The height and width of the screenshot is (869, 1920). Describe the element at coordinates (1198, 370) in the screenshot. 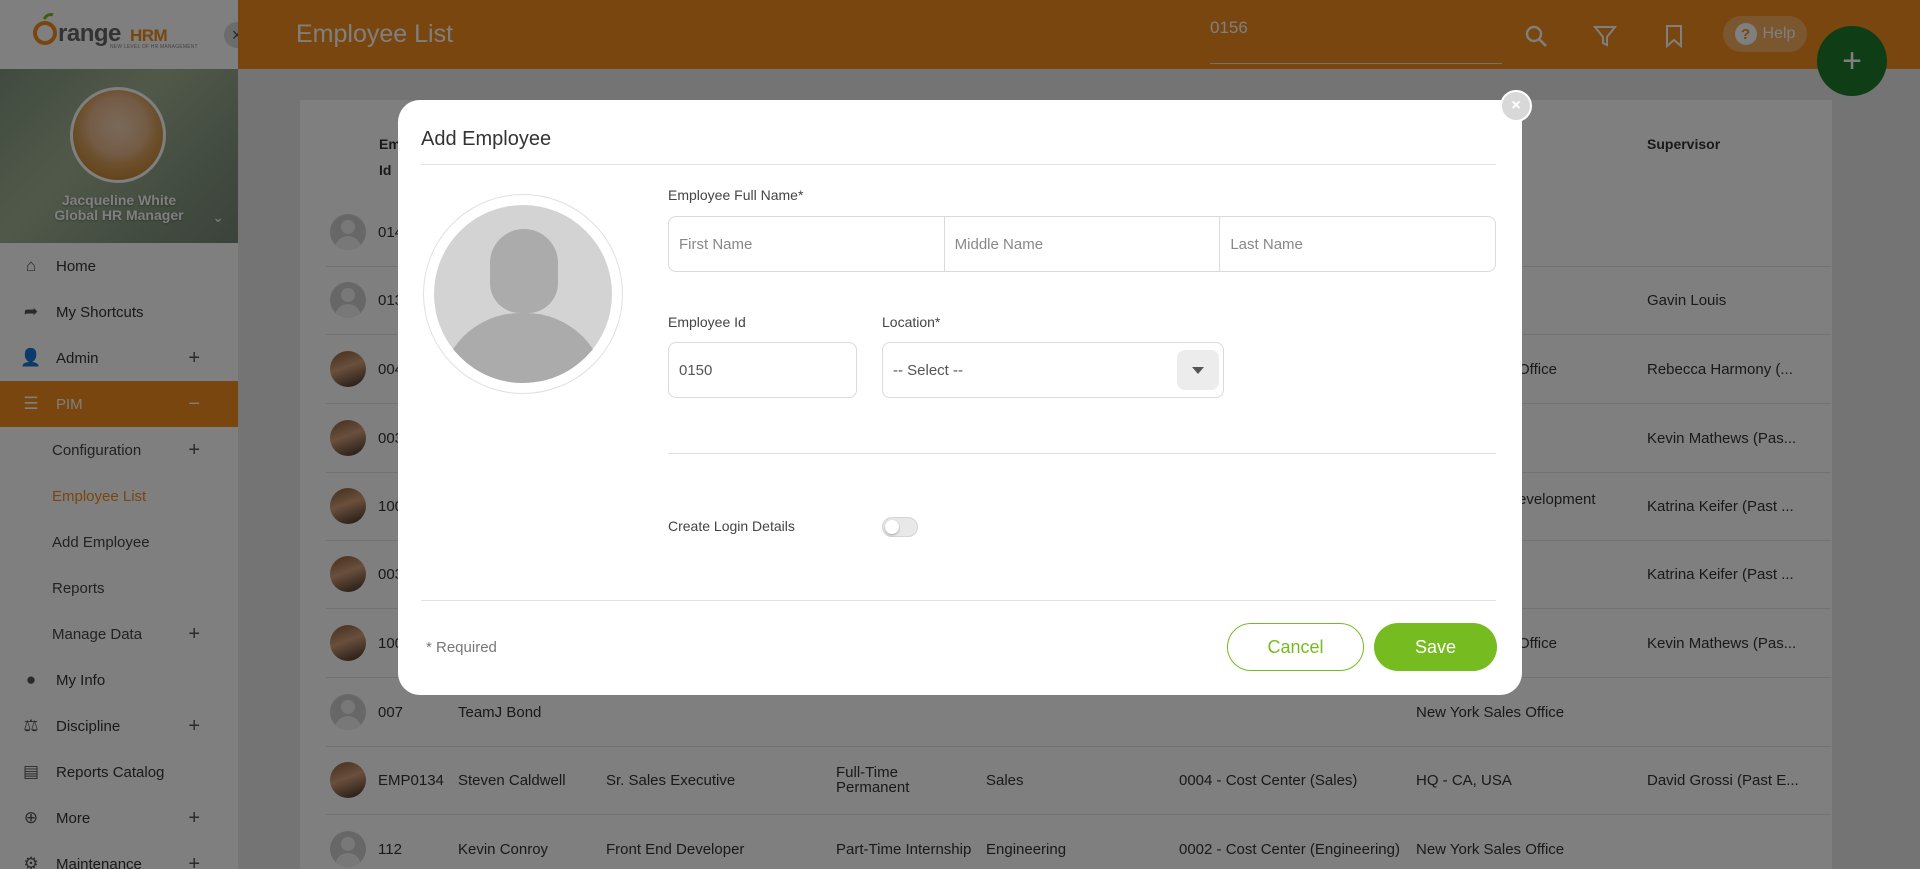

I see `chevron-down-icon` at that location.